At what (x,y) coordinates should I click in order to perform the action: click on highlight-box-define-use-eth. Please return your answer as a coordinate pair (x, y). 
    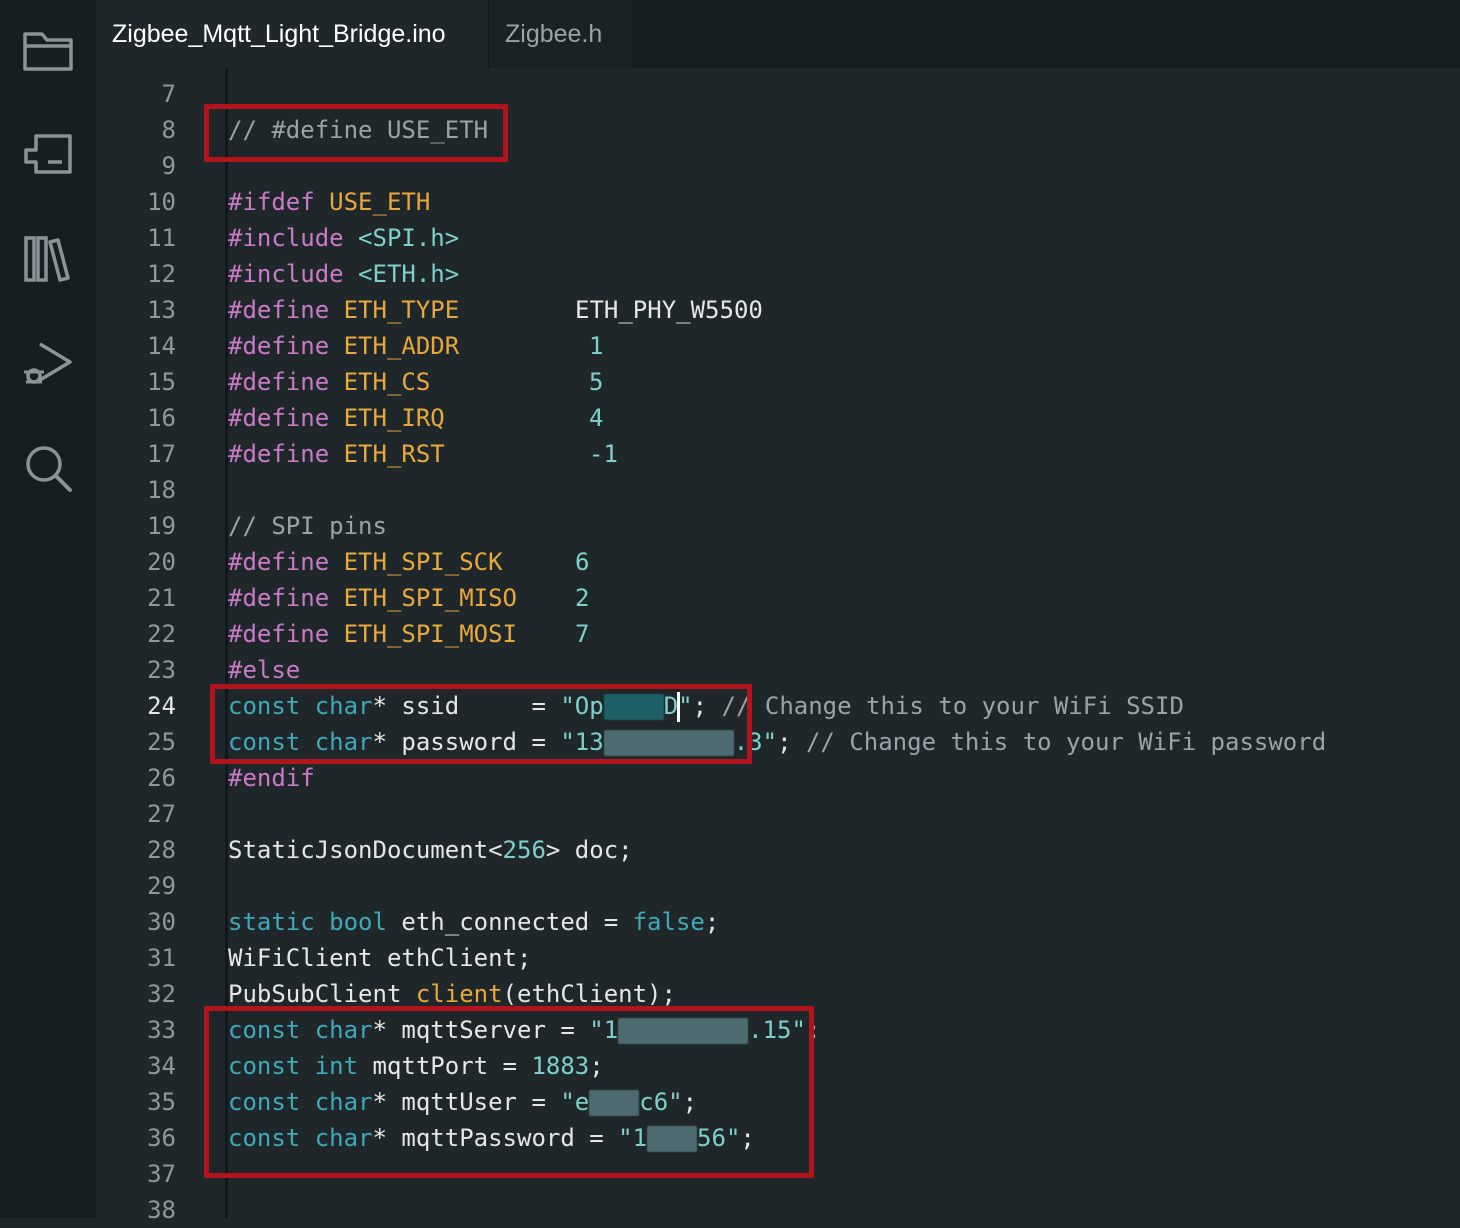
    Looking at the image, I should click on (356, 133).